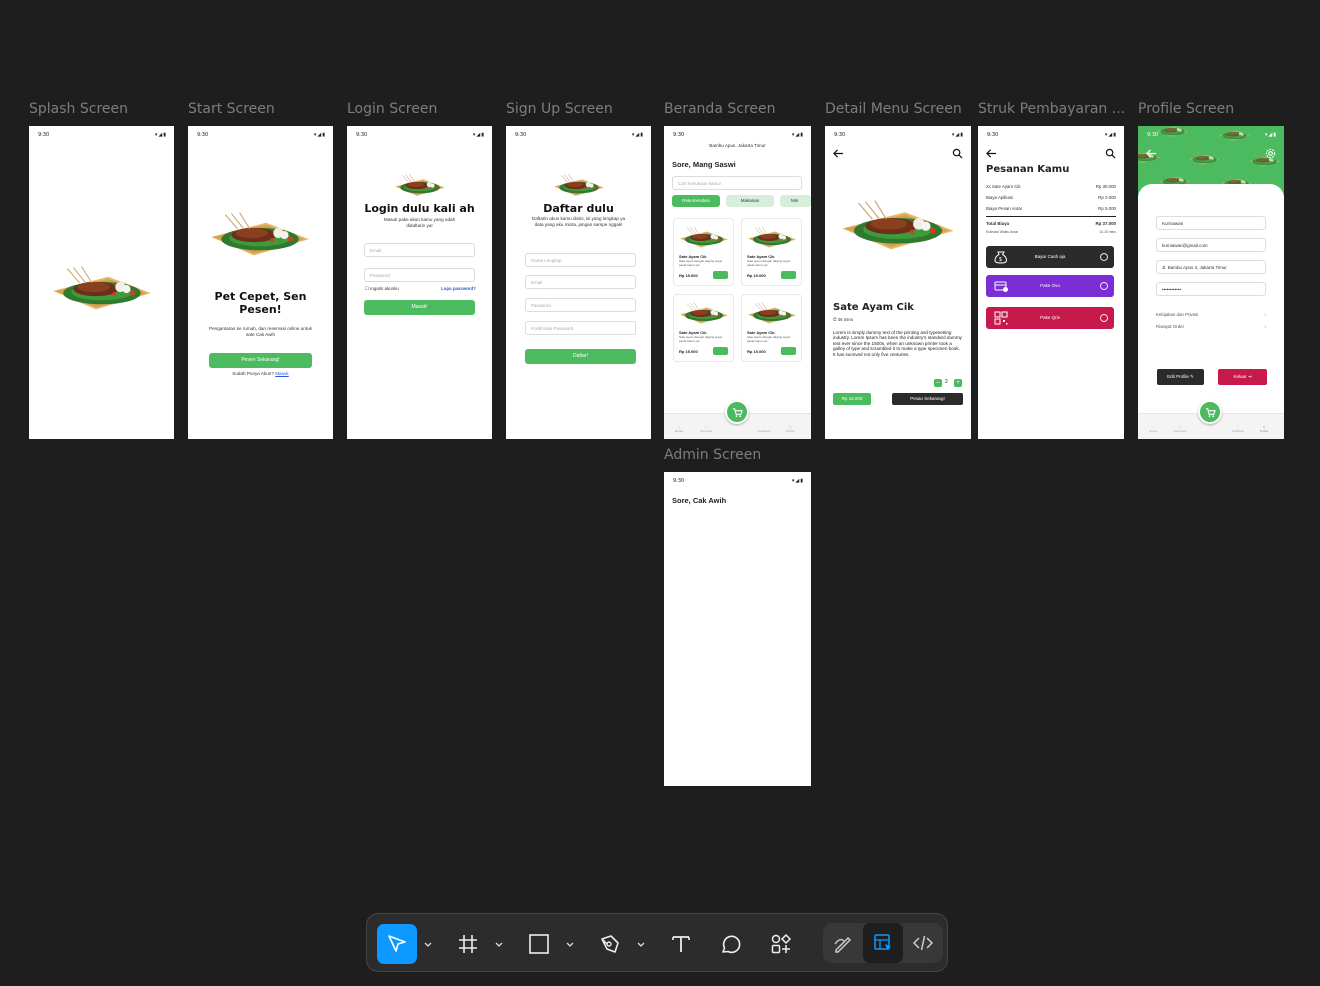 This screenshot has height=986, width=1320. Describe the element at coordinates (688, 275) in the screenshot. I see `card-price: Rp 15.000` at that location.